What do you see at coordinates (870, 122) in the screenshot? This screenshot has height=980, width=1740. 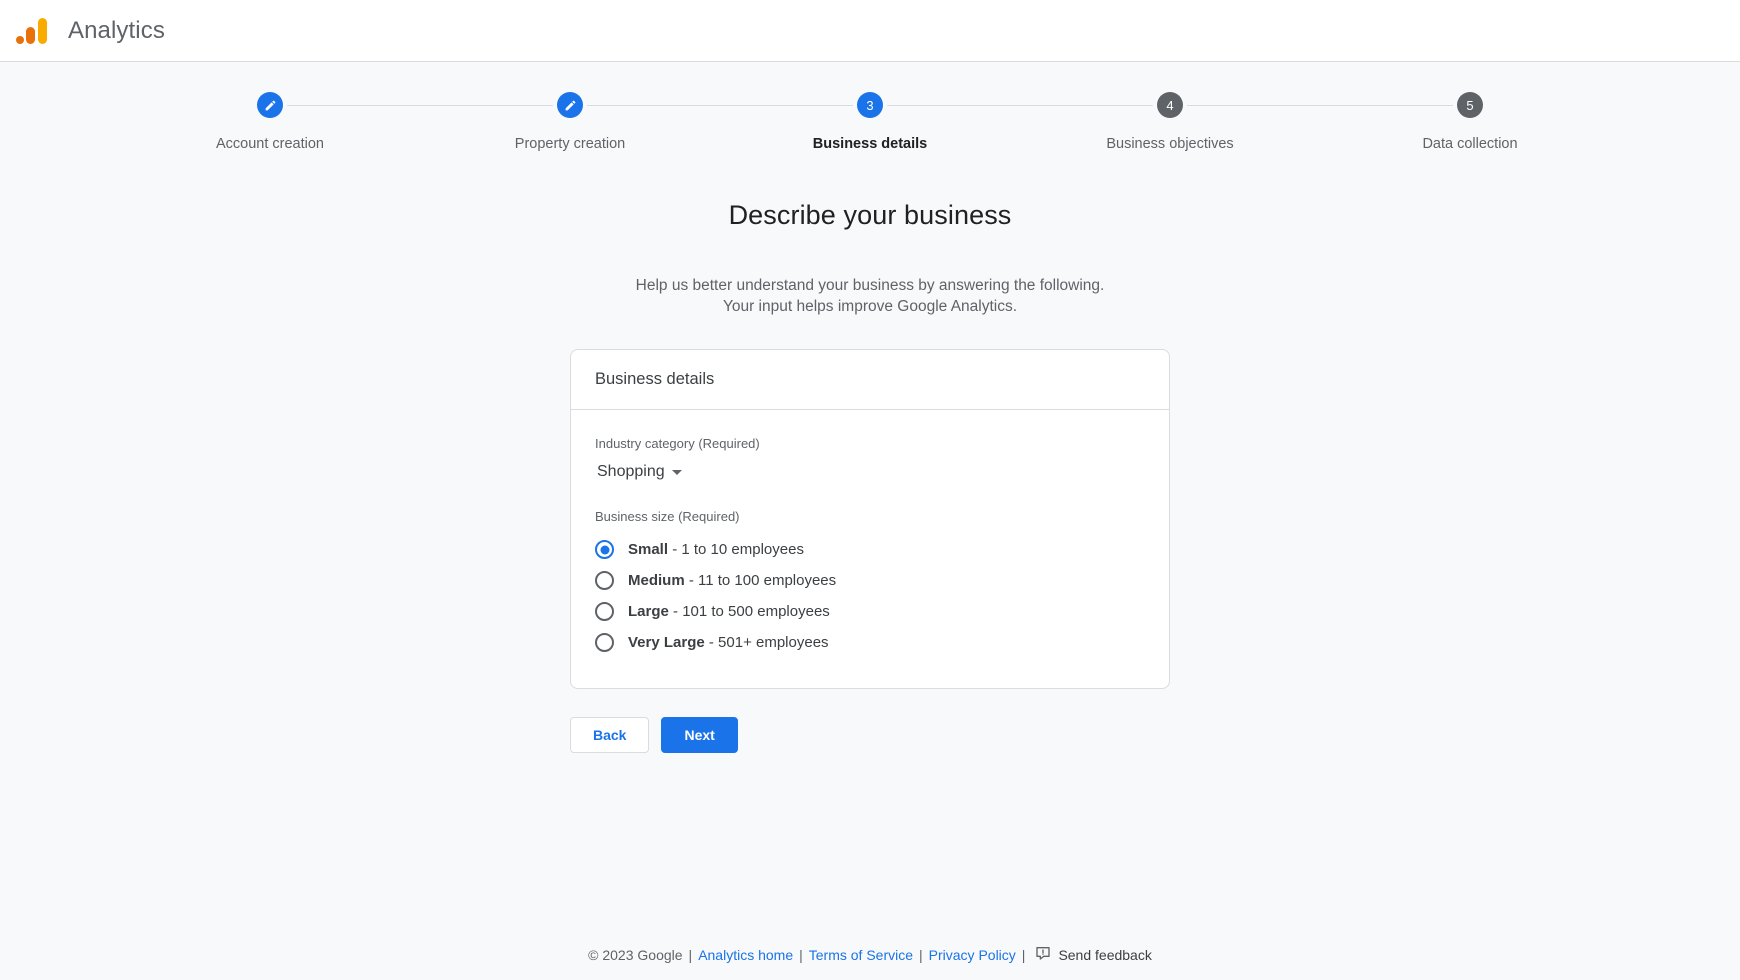 I see `stepper-step-business-details: 3 Business details` at bounding box center [870, 122].